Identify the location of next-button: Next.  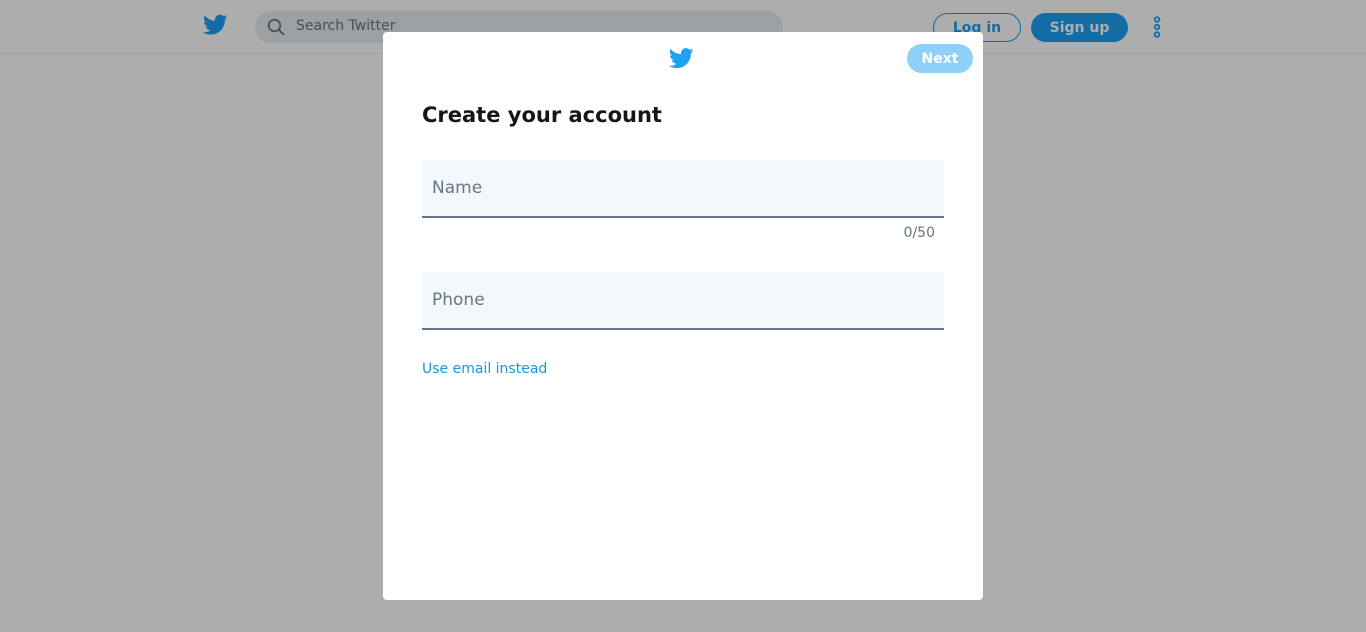
(940, 58).